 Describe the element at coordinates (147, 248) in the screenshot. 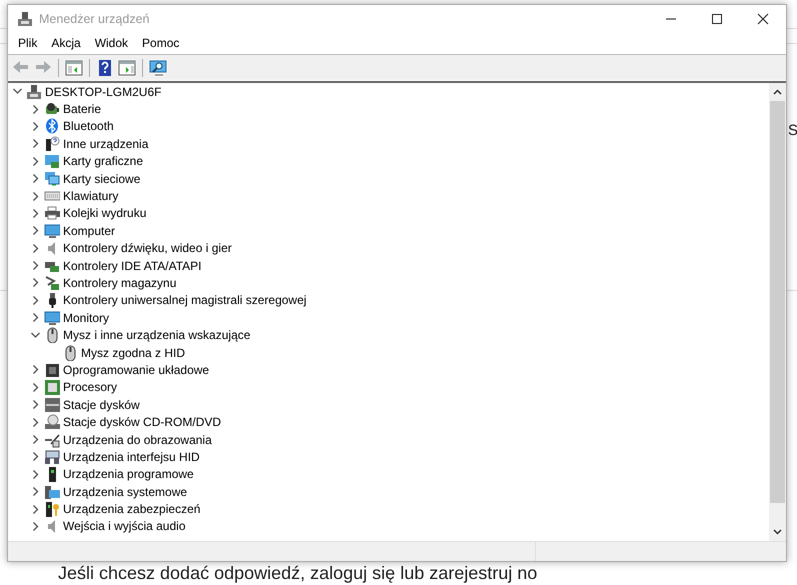

I see `tree-item: Kontrolery dźwięku, wideo i gier` at that location.